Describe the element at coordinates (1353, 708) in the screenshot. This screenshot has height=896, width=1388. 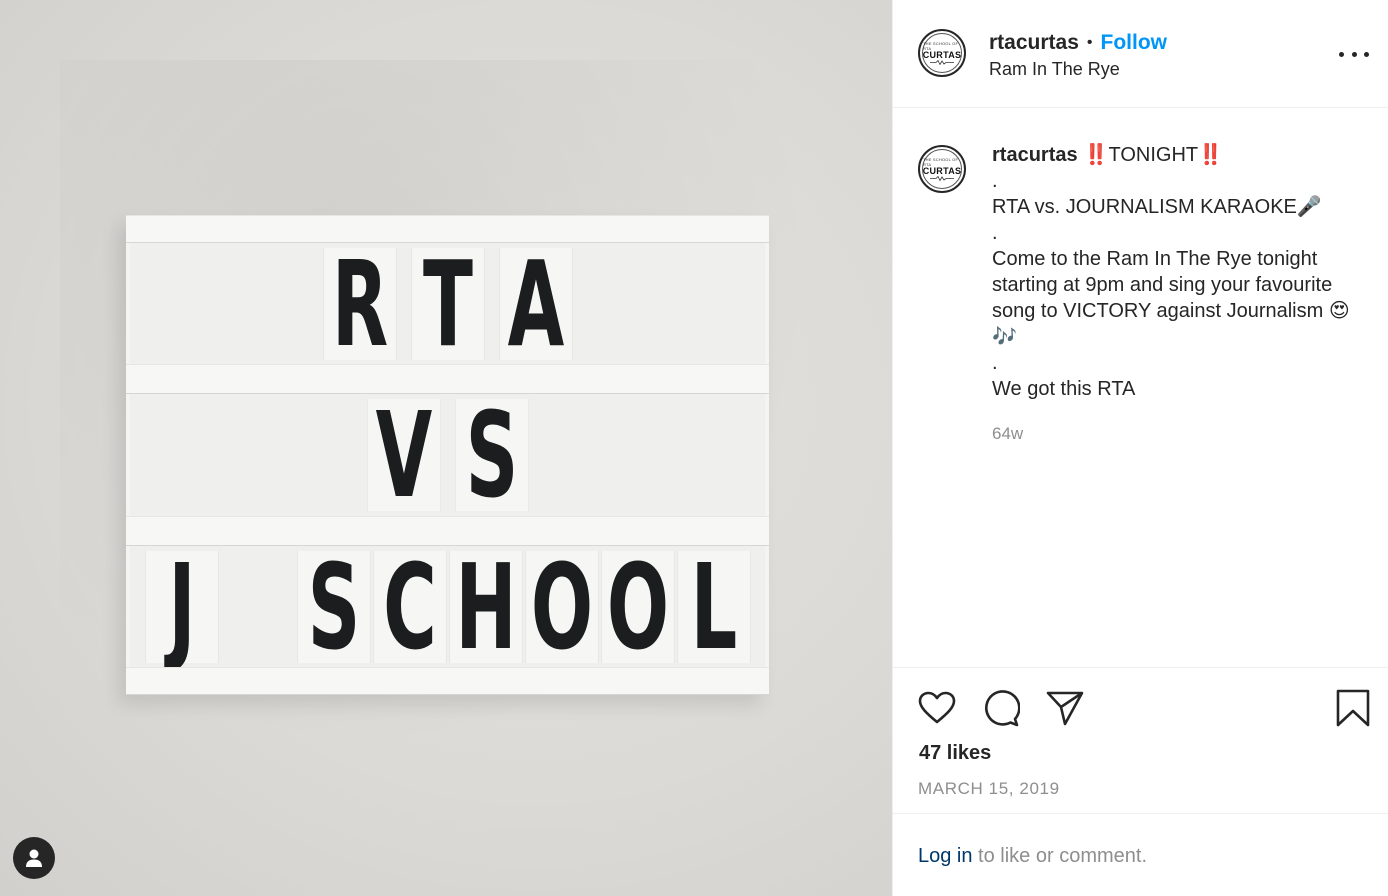
I see `bookmark-icon` at that location.